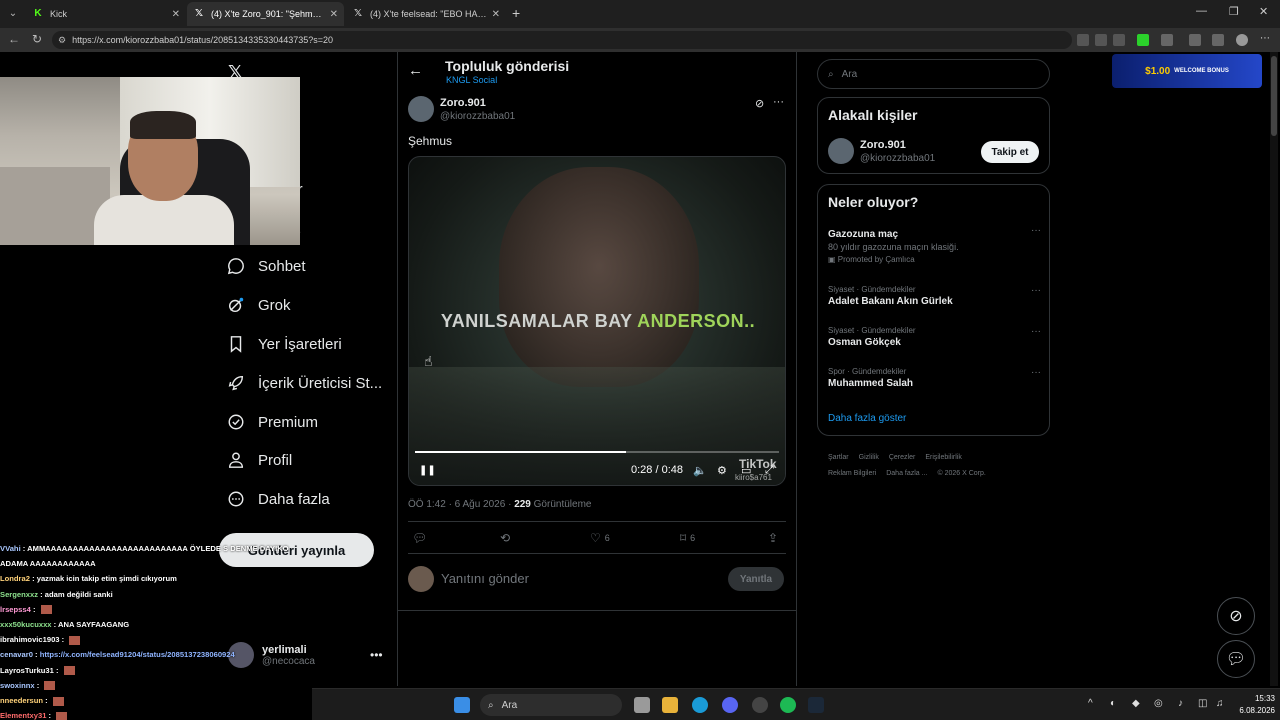  I want to click on nav-item-more: Daha fazla, so click(278, 499).